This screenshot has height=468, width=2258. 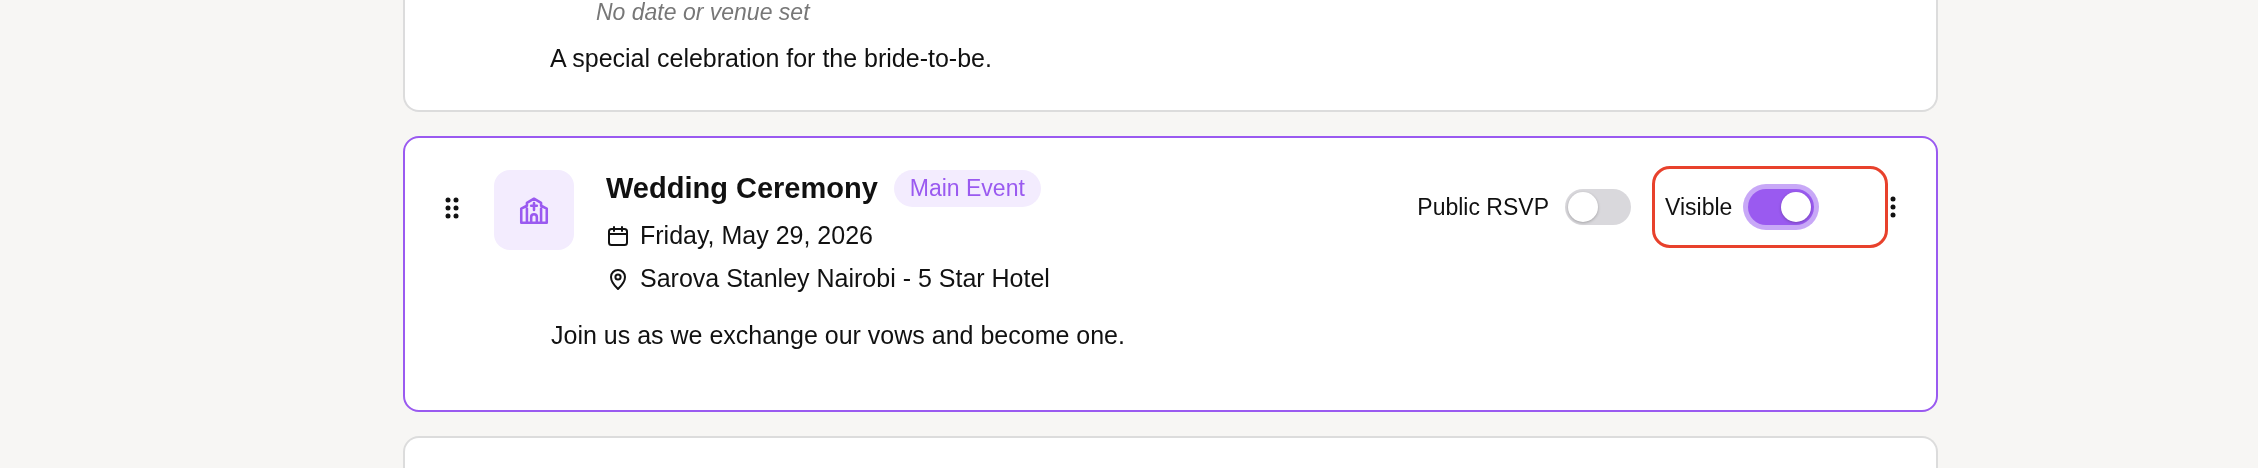 What do you see at coordinates (838, 335) in the screenshot?
I see `event-description: Join us as we exchange our vows and become one.` at bounding box center [838, 335].